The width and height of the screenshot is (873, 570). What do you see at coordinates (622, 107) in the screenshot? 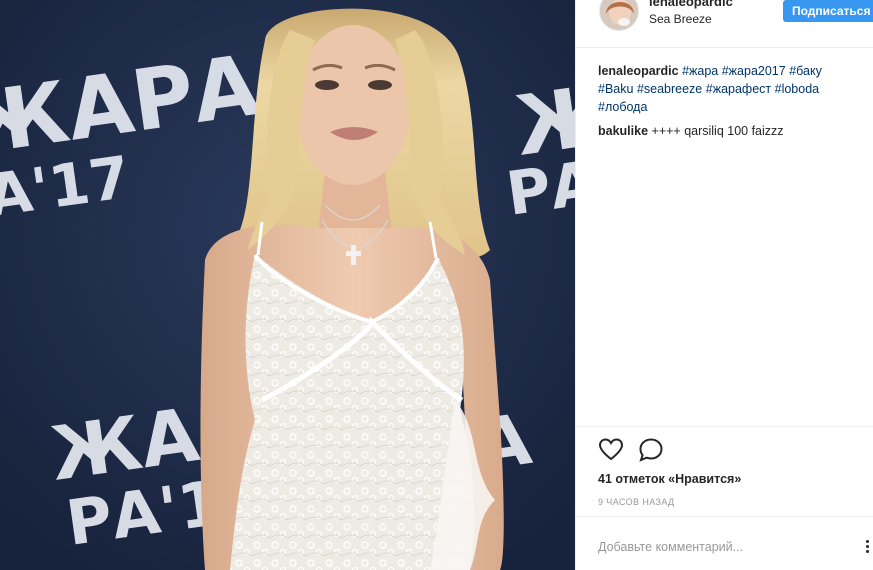
I see `hashtag-link: #лобода` at bounding box center [622, 107].